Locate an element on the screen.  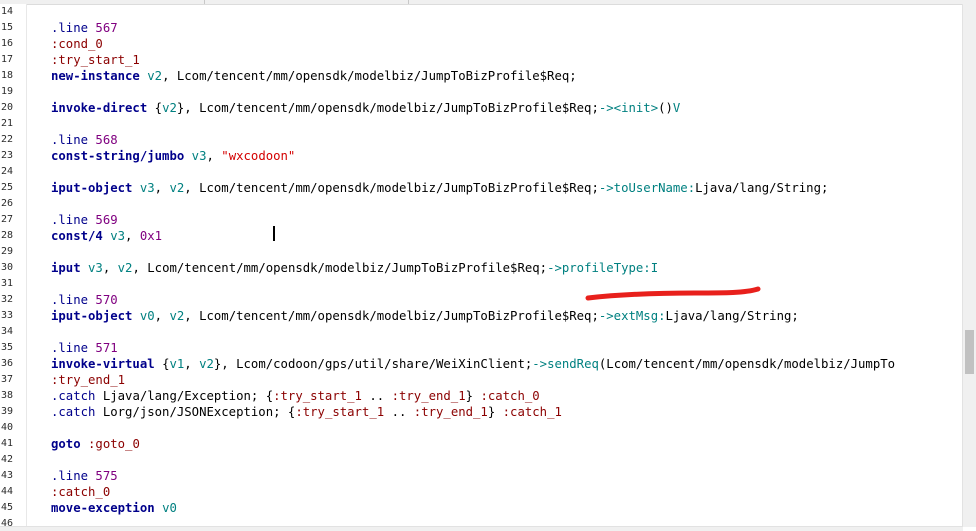
code-line: 17 :try_start_1 is located at coordinates (481, 60).